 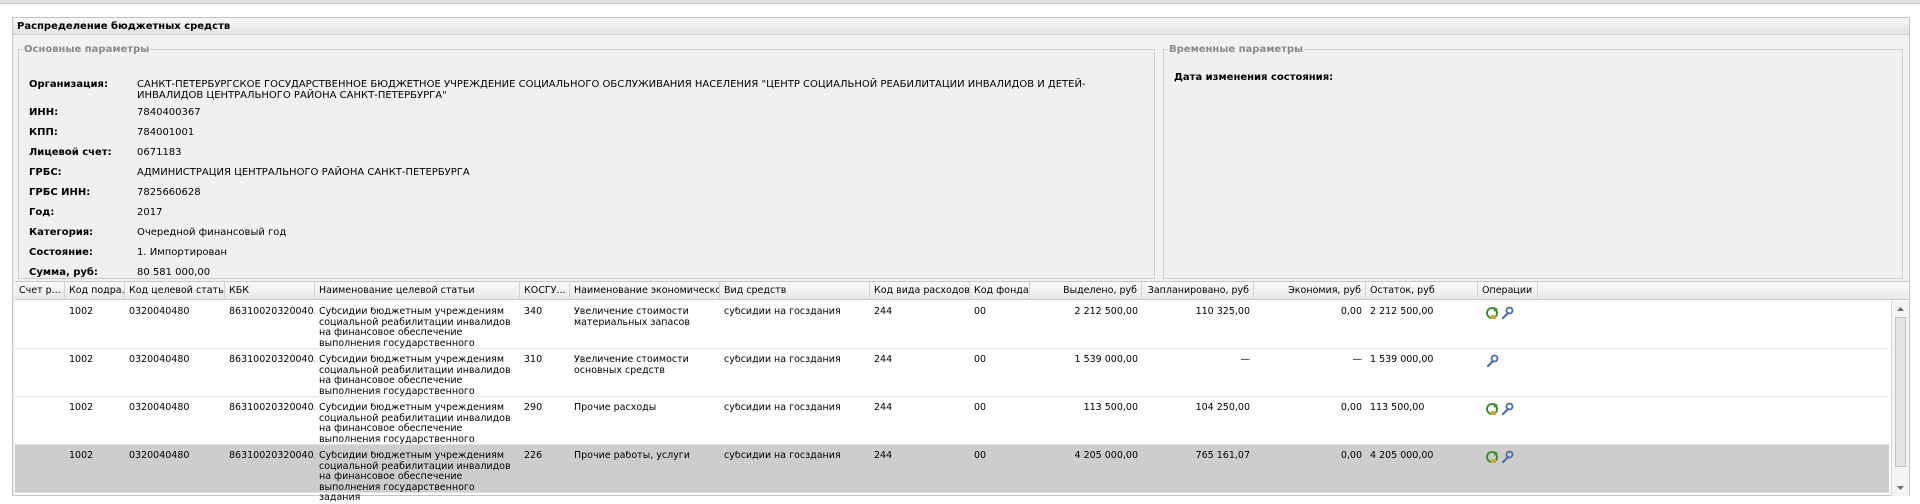 I want to click on table-cell: Прочие расходы, so click(x=615, y=408).